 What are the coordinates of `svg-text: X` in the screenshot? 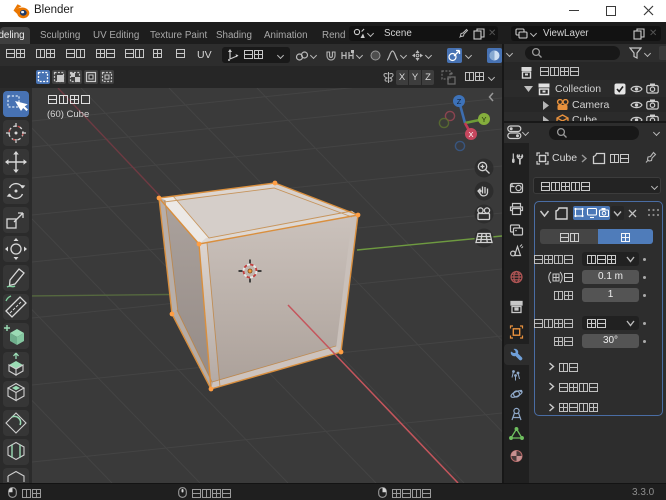 It's located at (470, 134).